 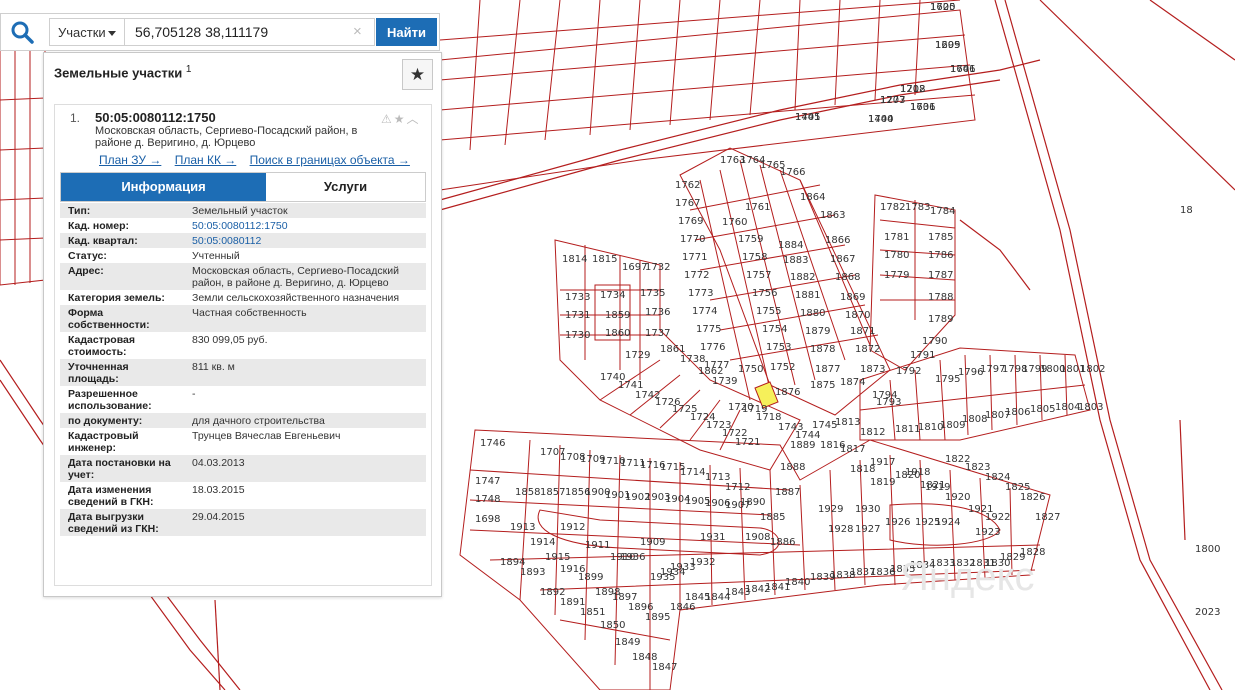 I want to click on find-button: Найти, so click(x=406, y=32).